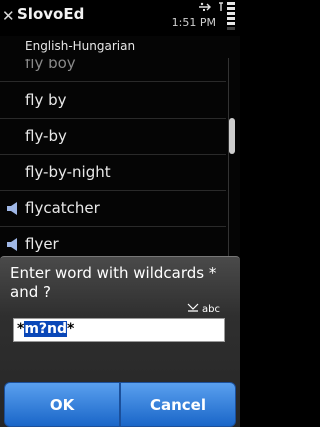  I want to click on close-icon: ✕, so click(9, 16).